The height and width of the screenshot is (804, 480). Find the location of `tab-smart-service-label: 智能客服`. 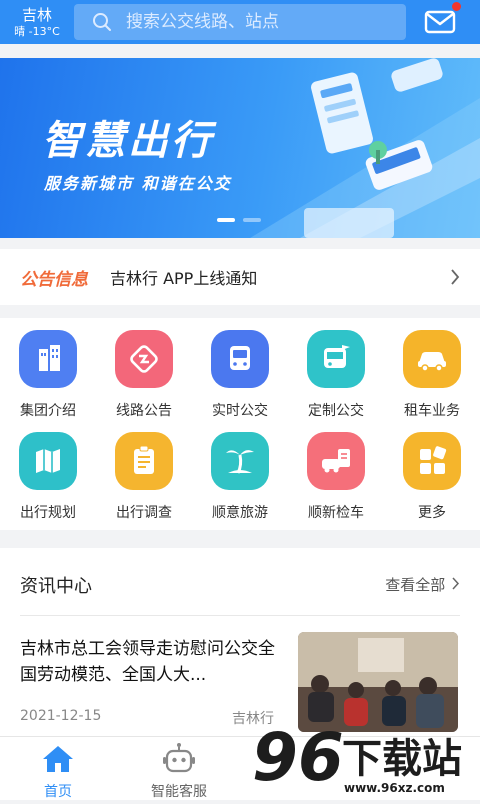

tab-smart-service-label: 智能客服 is located at coordinates (179, 792).